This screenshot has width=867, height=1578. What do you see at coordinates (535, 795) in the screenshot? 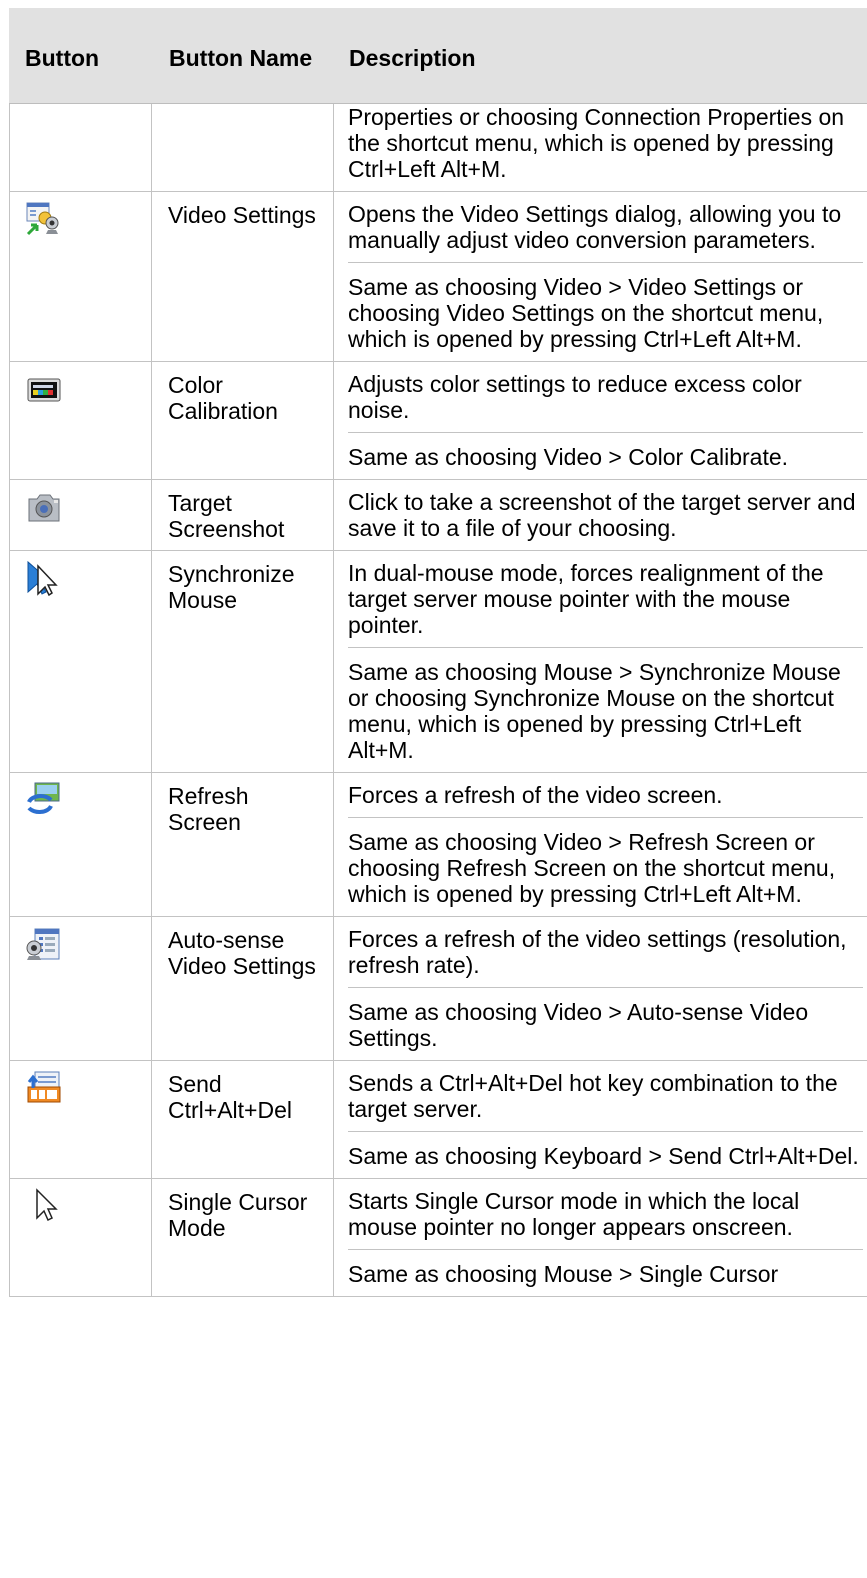
I see `description-paragraph: Forces a refresh of the video screen.` at bounding box center [535, 795].